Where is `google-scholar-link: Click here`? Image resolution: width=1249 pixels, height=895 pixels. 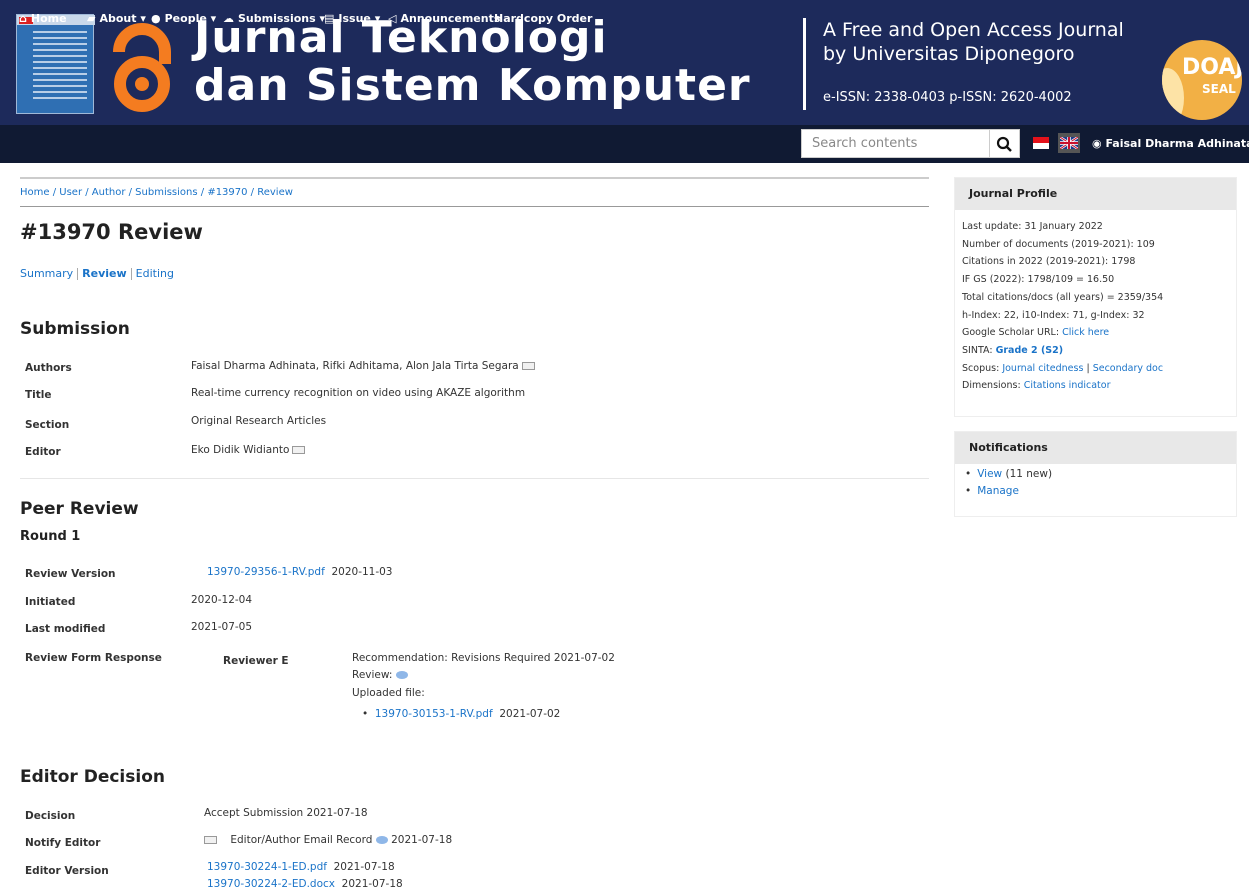
google-scholar-link: Click here is located at coordinates (1085, 332).